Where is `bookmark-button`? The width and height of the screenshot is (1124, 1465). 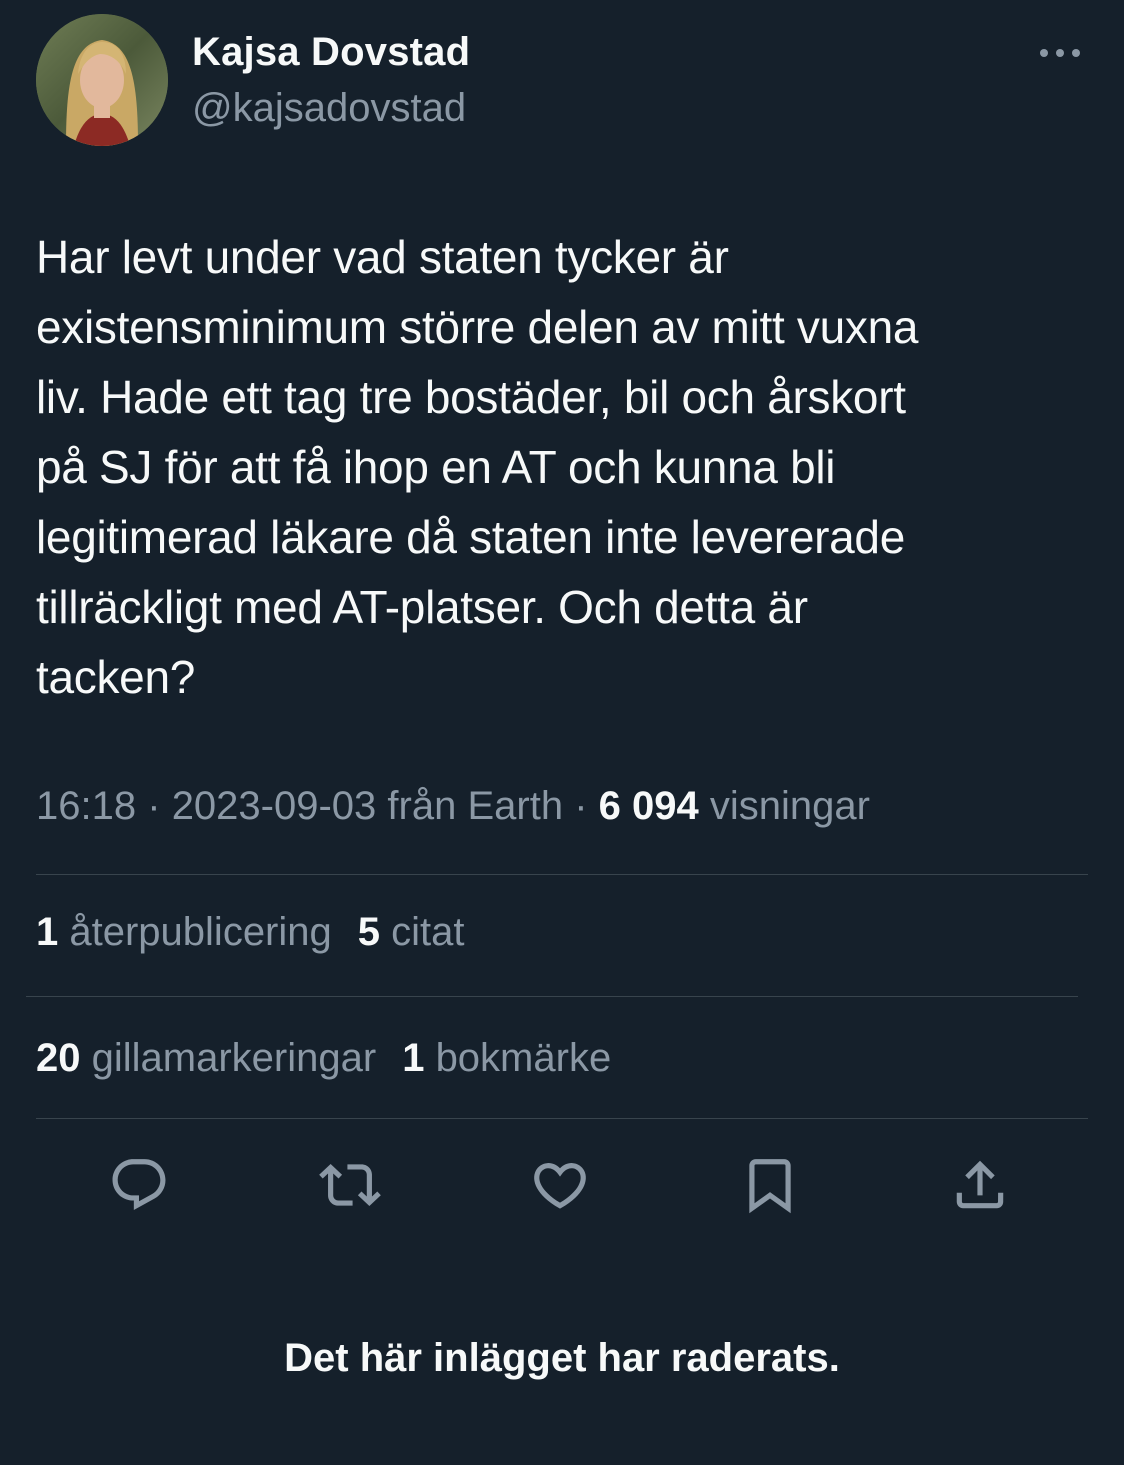 bookmark-button is located at coordinates (770, 1187).